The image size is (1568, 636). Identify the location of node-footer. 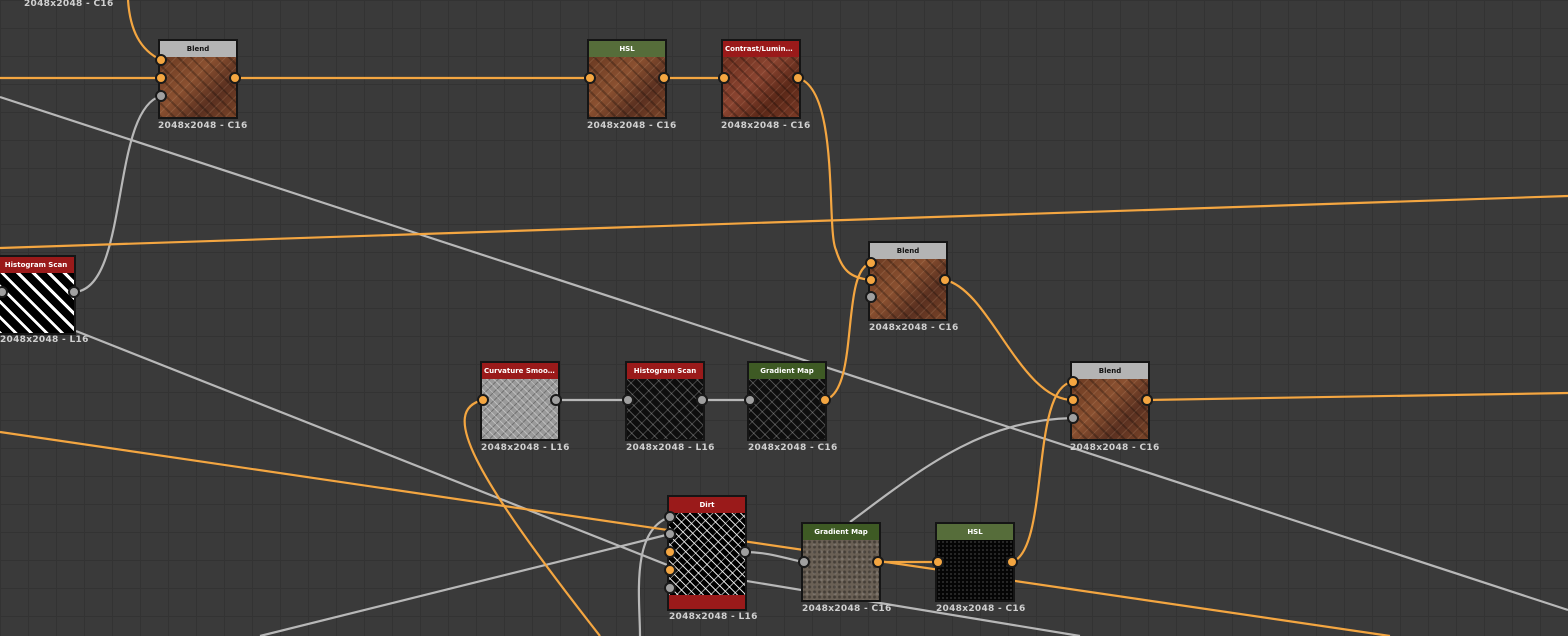
(707, 602).